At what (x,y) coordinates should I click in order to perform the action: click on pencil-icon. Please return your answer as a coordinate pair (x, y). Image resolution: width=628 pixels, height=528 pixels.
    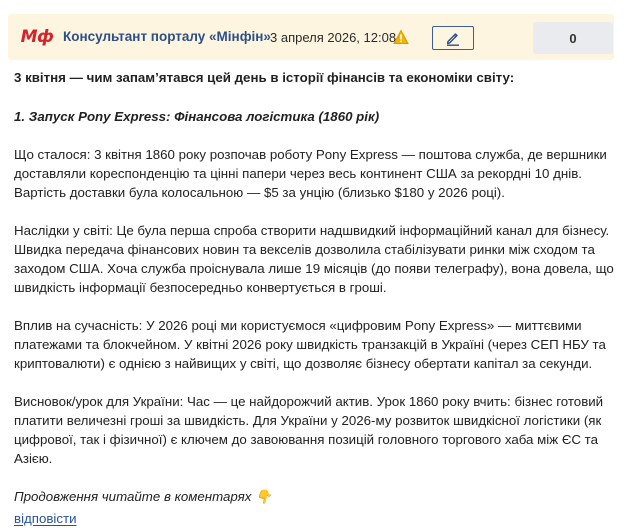
    Looking at the image, I should click on (452, 39).